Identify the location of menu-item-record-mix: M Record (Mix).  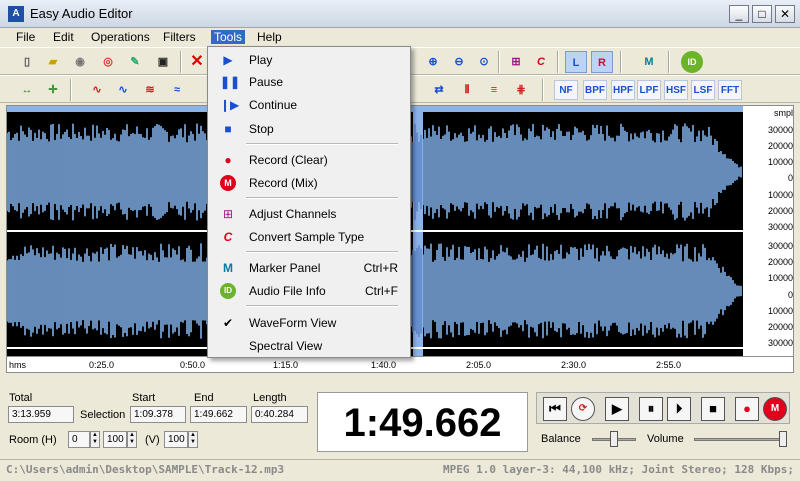
(309, 183).